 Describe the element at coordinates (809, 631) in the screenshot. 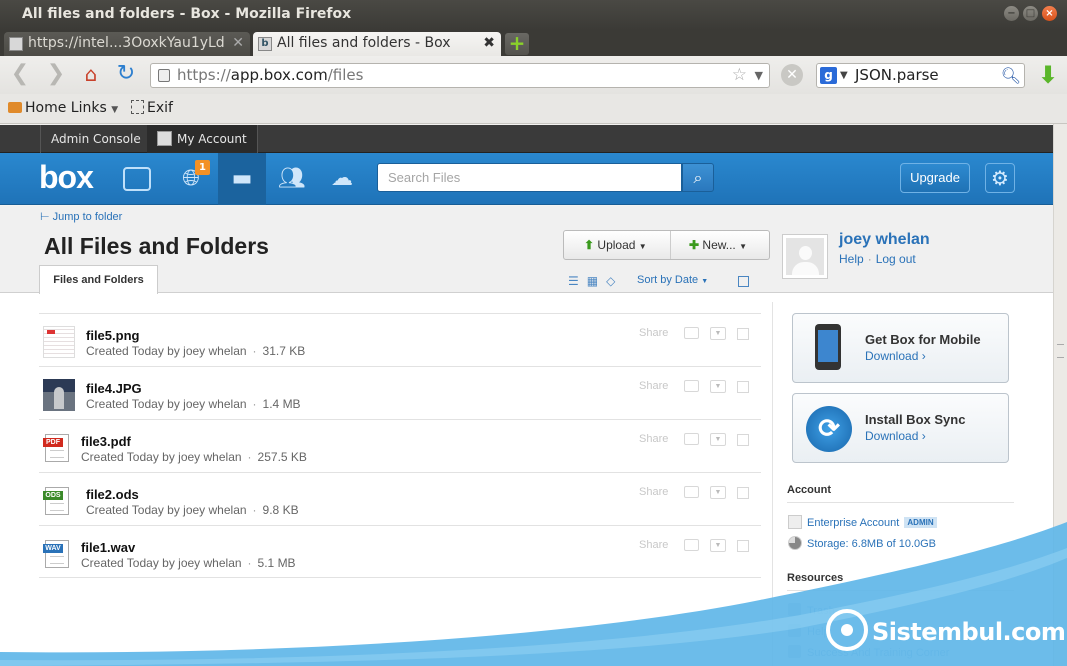

I see `help-resource-link: Help` at that location.